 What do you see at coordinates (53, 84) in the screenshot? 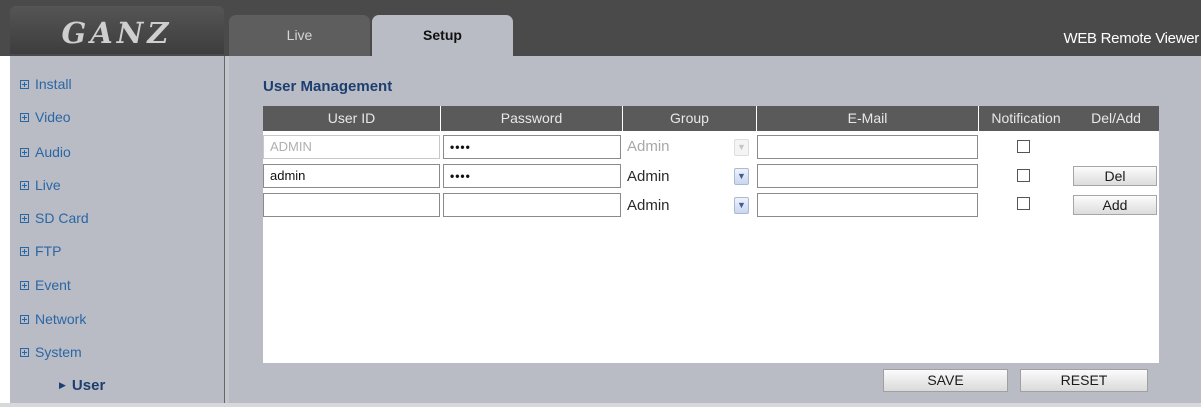
I see `sidebar-item-label: Install` at bounding box center [53, 84].